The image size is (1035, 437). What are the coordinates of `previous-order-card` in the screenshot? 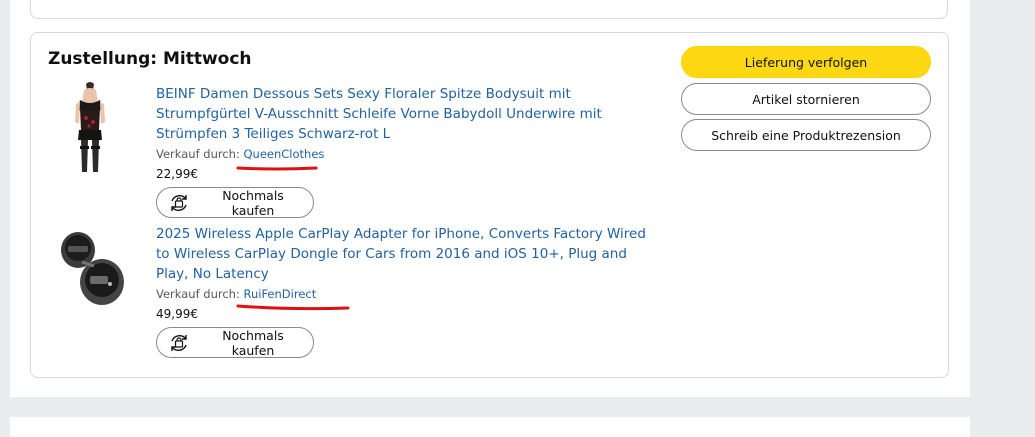 It's located at (489, 9).